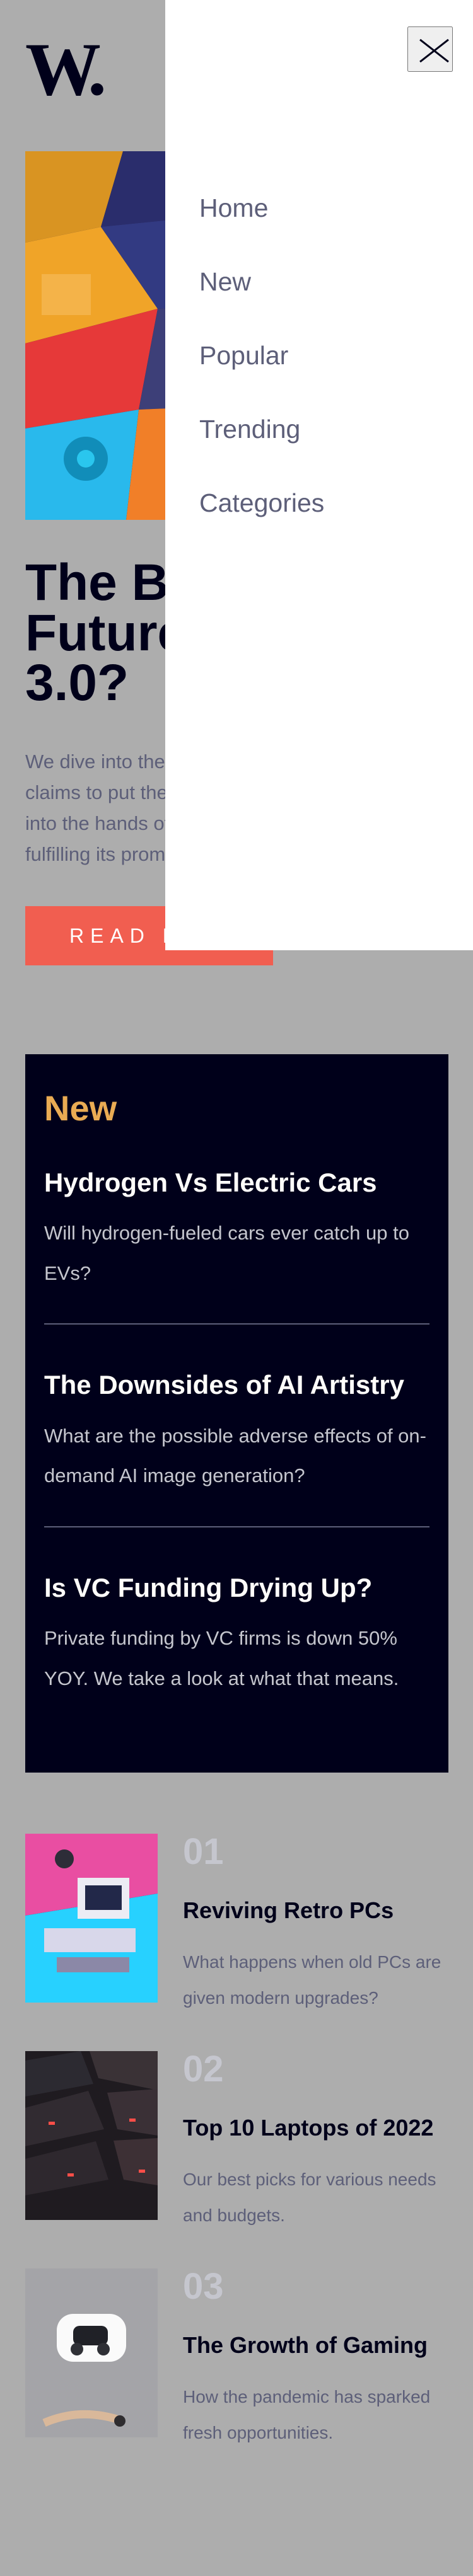  I want to click on ranked-title: Top 10 Laptops of 2022, so click(318, 2128).